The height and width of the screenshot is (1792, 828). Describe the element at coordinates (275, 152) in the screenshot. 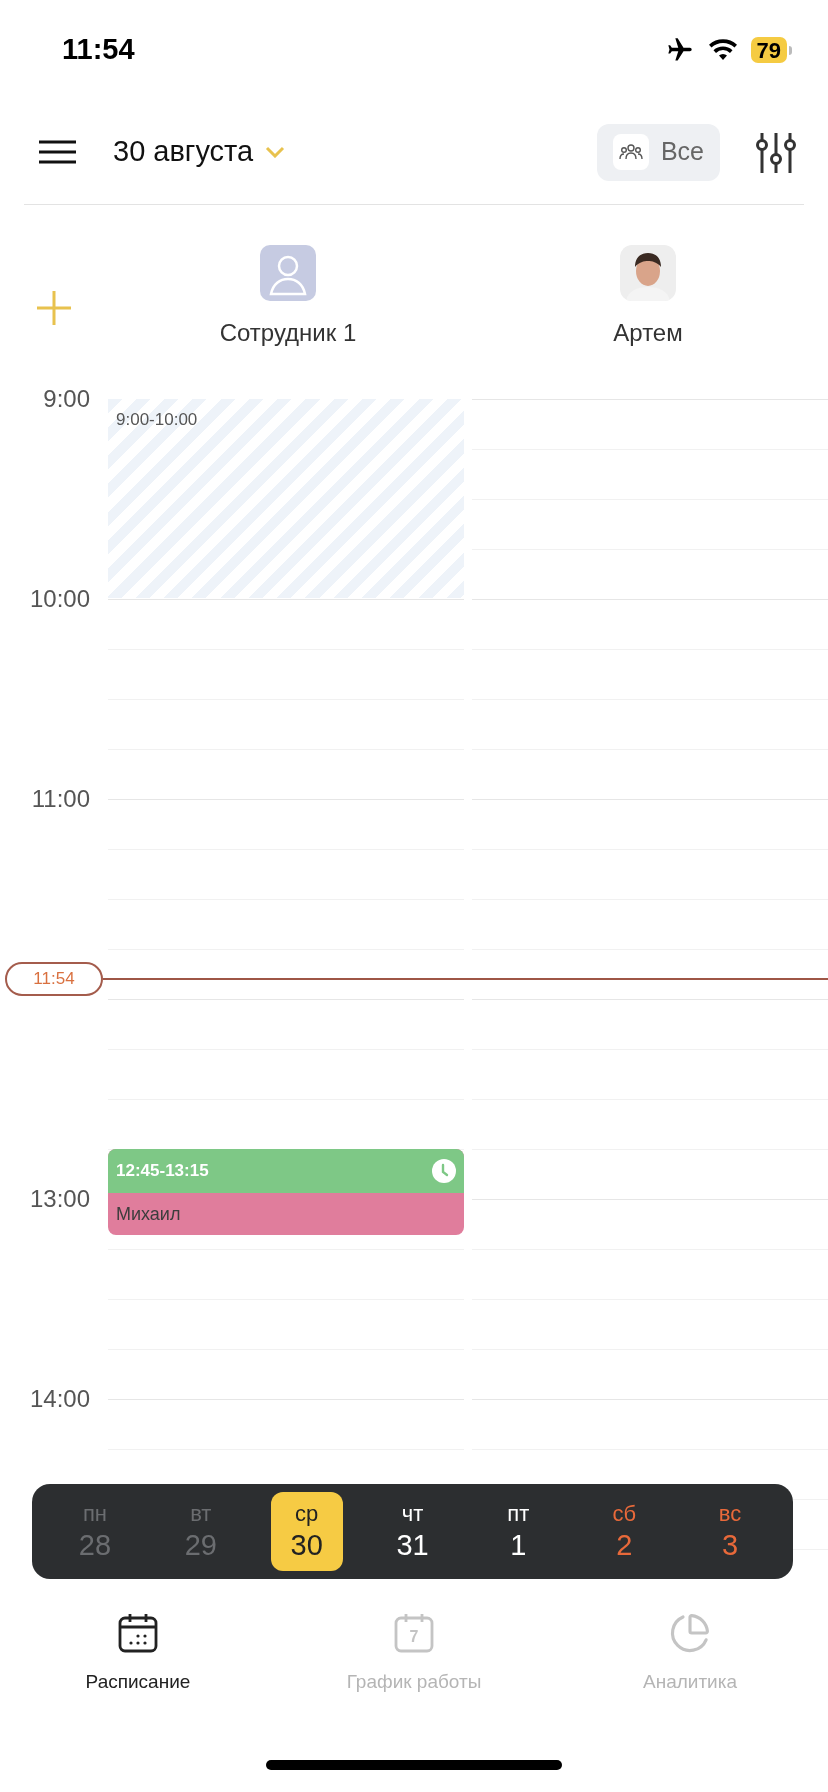

I see `chevron-down-icon` at that location.